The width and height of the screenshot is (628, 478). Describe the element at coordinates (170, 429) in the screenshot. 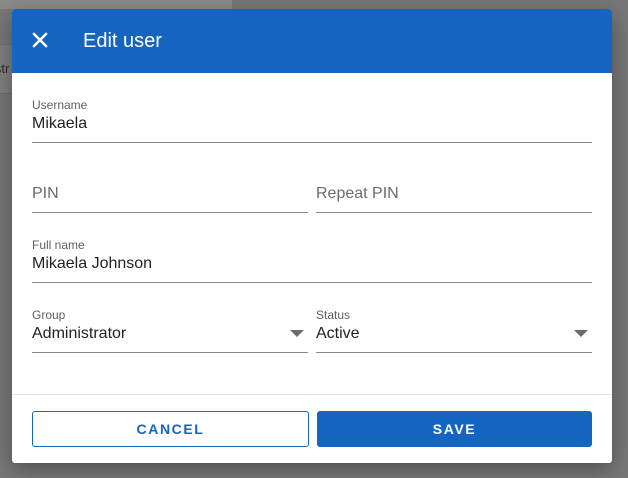

I see `cancel-button: CANCEL` at that location.